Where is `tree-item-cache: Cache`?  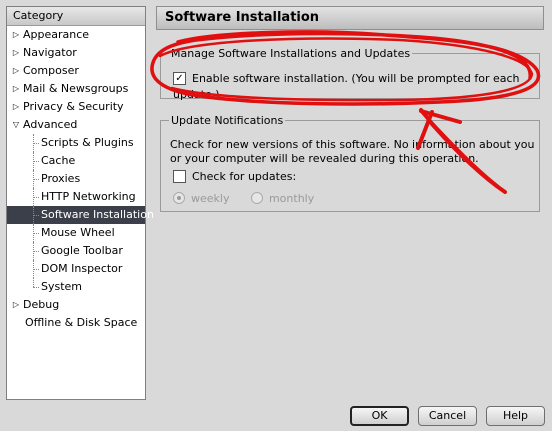
tree-item-cache: Cache is located at coordinates (76, 161).